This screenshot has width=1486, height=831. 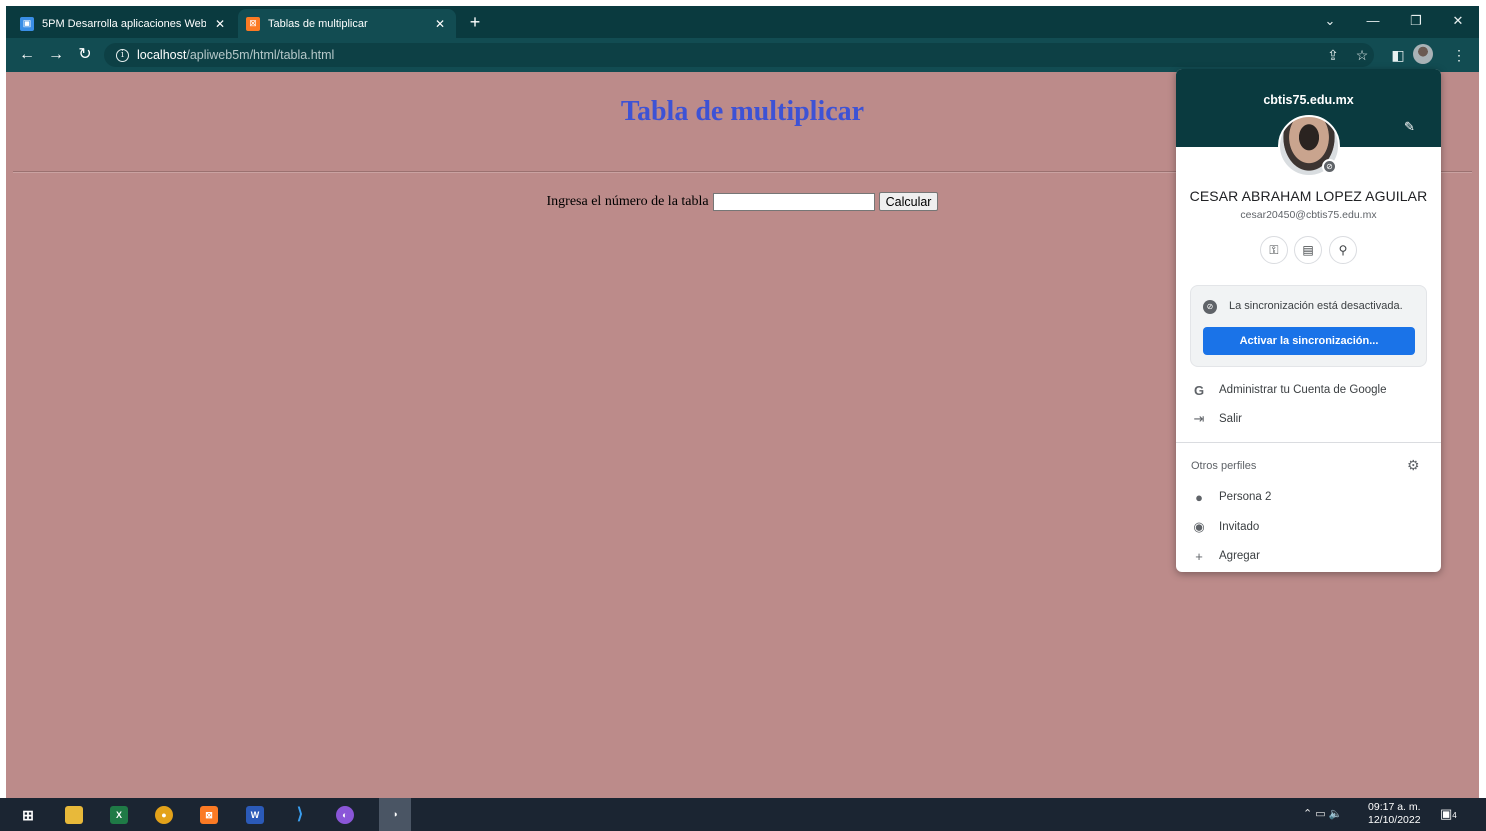 I want to click on share-icon: ⇪, so click(x=1333, y=55).